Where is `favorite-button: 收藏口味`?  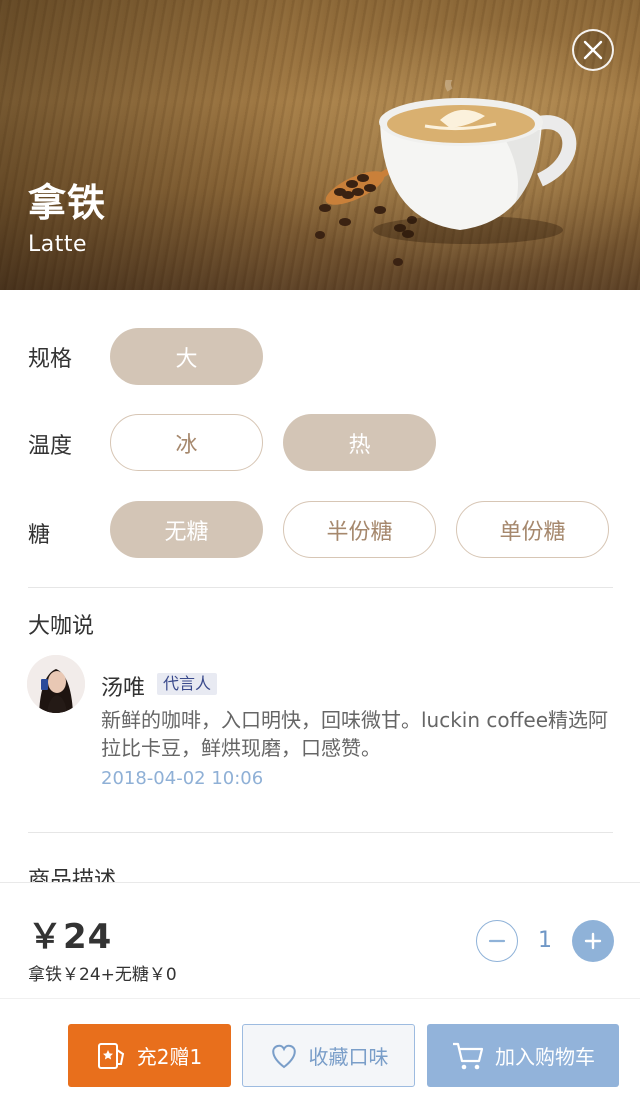
favorite-button: 收藏口味 is located at coordinates (328, 1055).